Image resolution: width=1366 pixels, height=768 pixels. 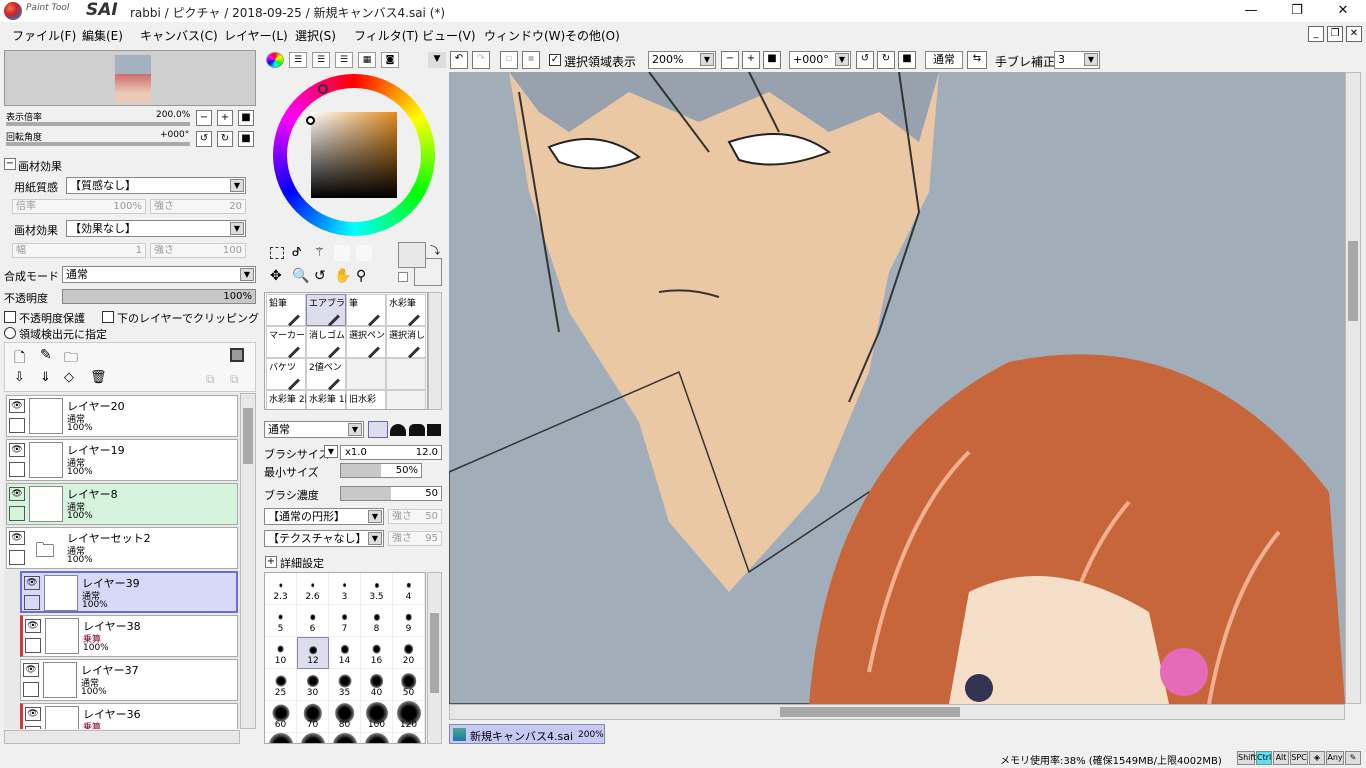 I want to click on layer-item: 👁 レイヤー8 通常 100%, so click(x=122, y=504).